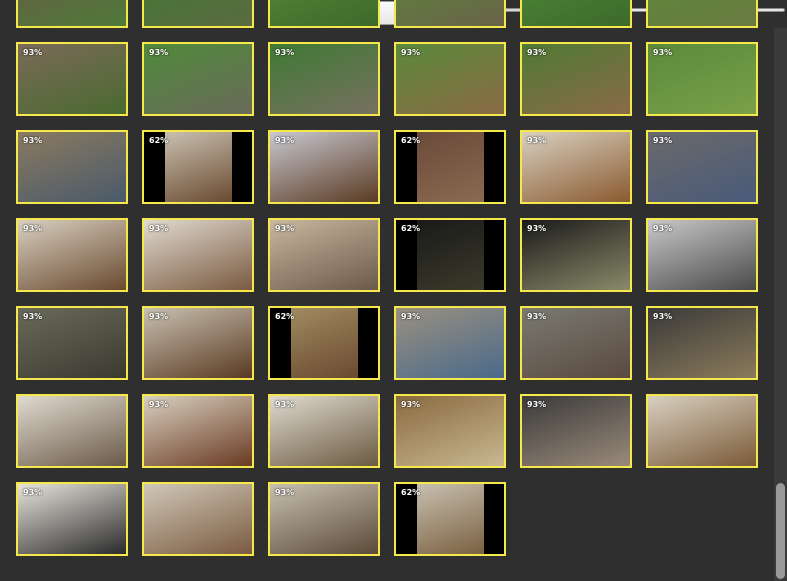  What do you see at coordinates (780, 304) in the screenshot?
I see `vertical-scrollbar` at bounding box center [780, 304].